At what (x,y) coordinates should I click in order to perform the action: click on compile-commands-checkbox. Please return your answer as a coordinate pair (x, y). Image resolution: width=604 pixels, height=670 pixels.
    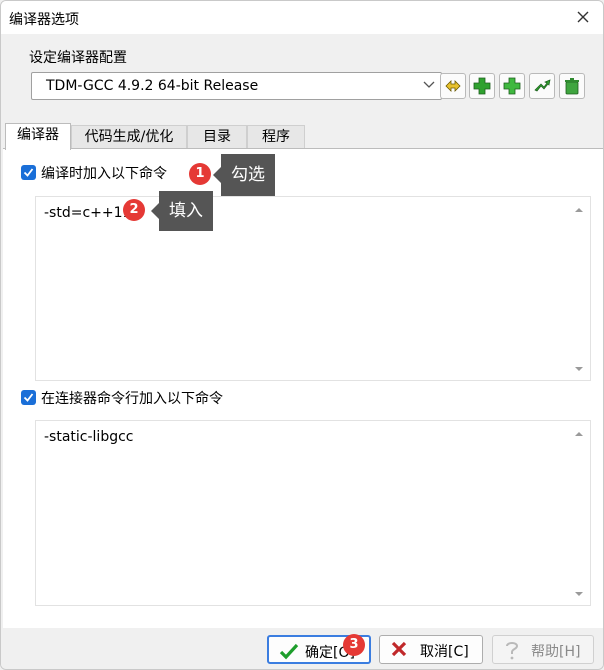
    Looking at the image, I should click on (28, 172).